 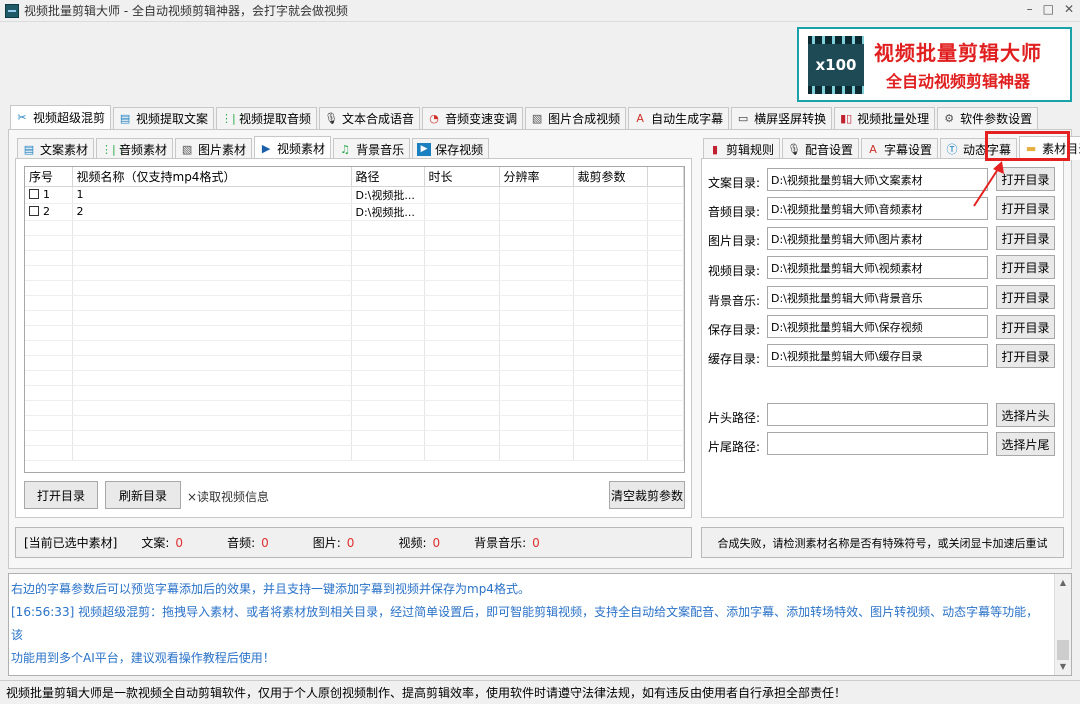 What do you see at coordinates (821, 149) in the screenshot?
I see `tab-dubbing-settings: 🎙 配音设置` at bounding box center [821, 149].